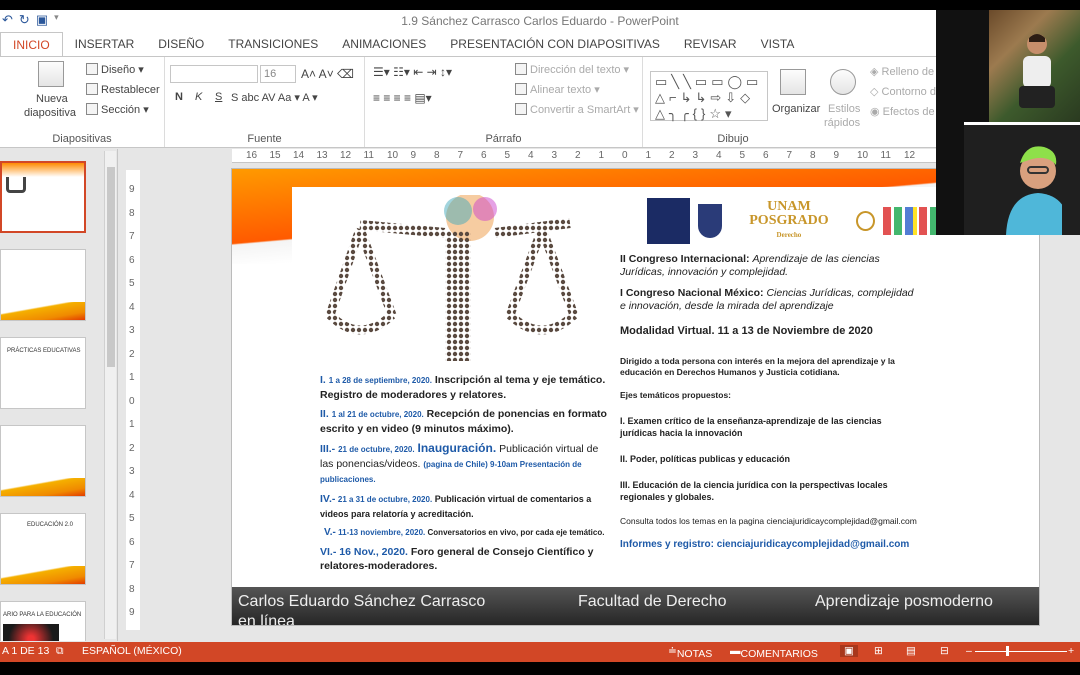 The image size is (1080, 675). I want to click on footer-author: Carlos Eduardo Sánchez Carrasco, so click(362, 601).